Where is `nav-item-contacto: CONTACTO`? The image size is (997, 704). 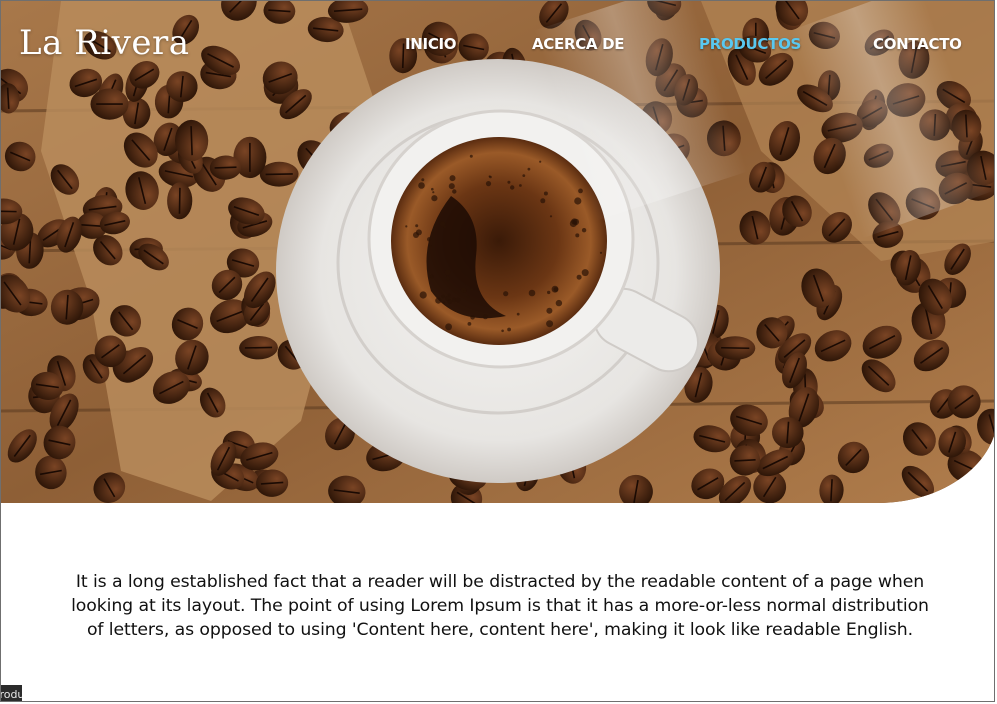 nav-item-contacto: CONTACTO is located at coordinates (917, 44).